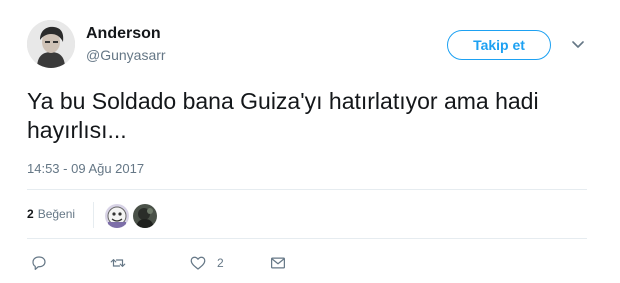 The width and height of the screenshot is (620, 283). What do you see at coordinates (56, 214) in the screenshot?
I see `likes-label: Beğeni` at bounding box center [56, 214].